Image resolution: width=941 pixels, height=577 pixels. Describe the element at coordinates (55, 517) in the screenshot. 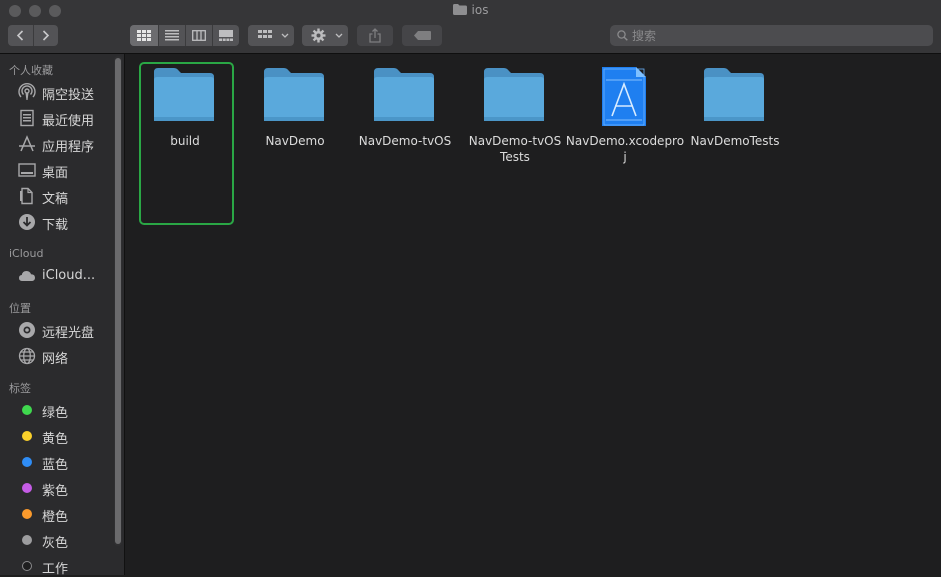

I see `sidebar-item-label: 橙色` at that location.